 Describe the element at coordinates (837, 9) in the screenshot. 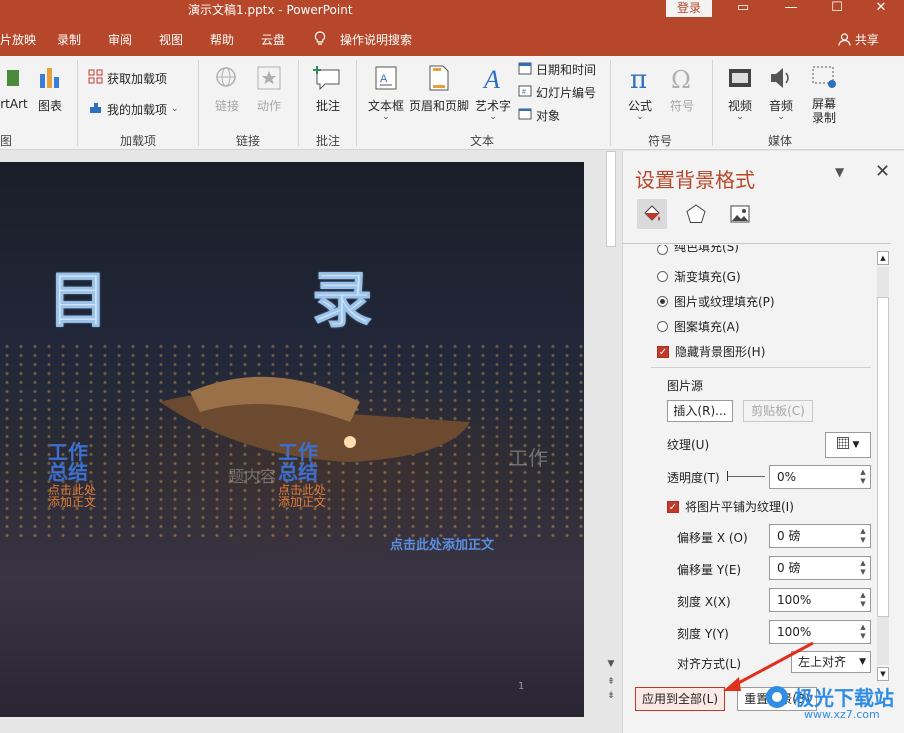

I see `maximize-icon: ☐` at that location.